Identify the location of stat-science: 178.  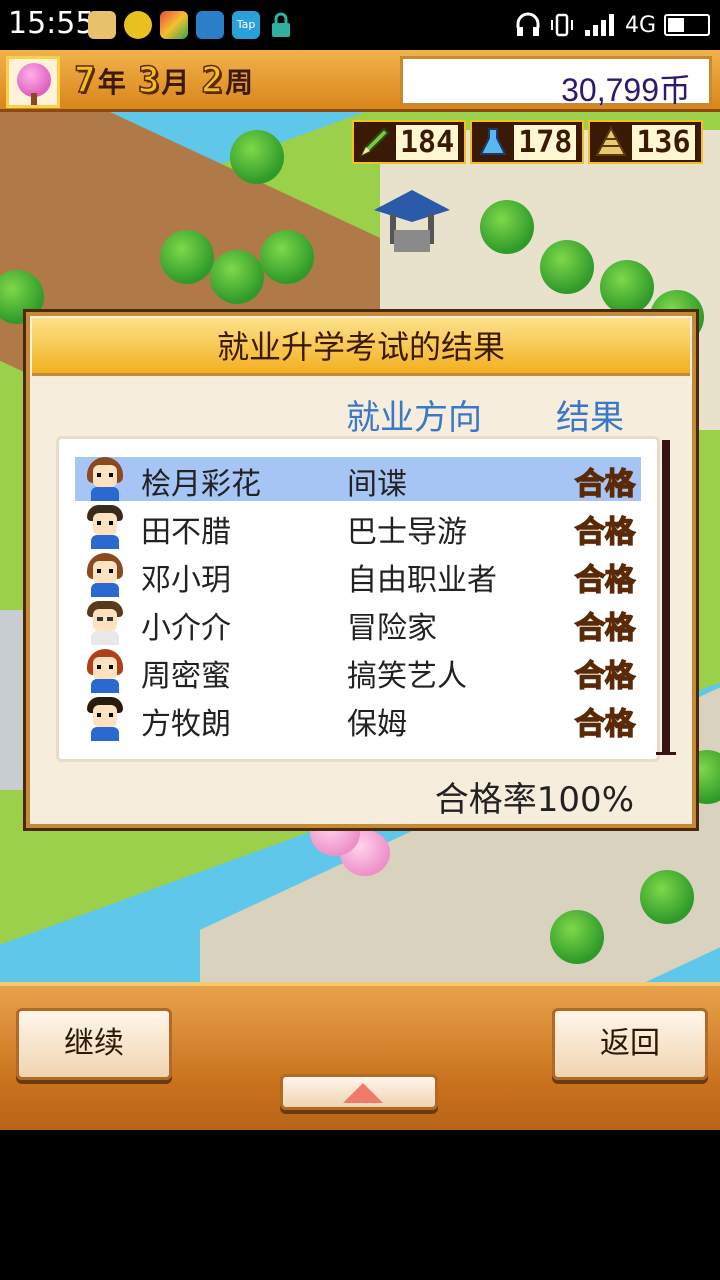
(527, 142).